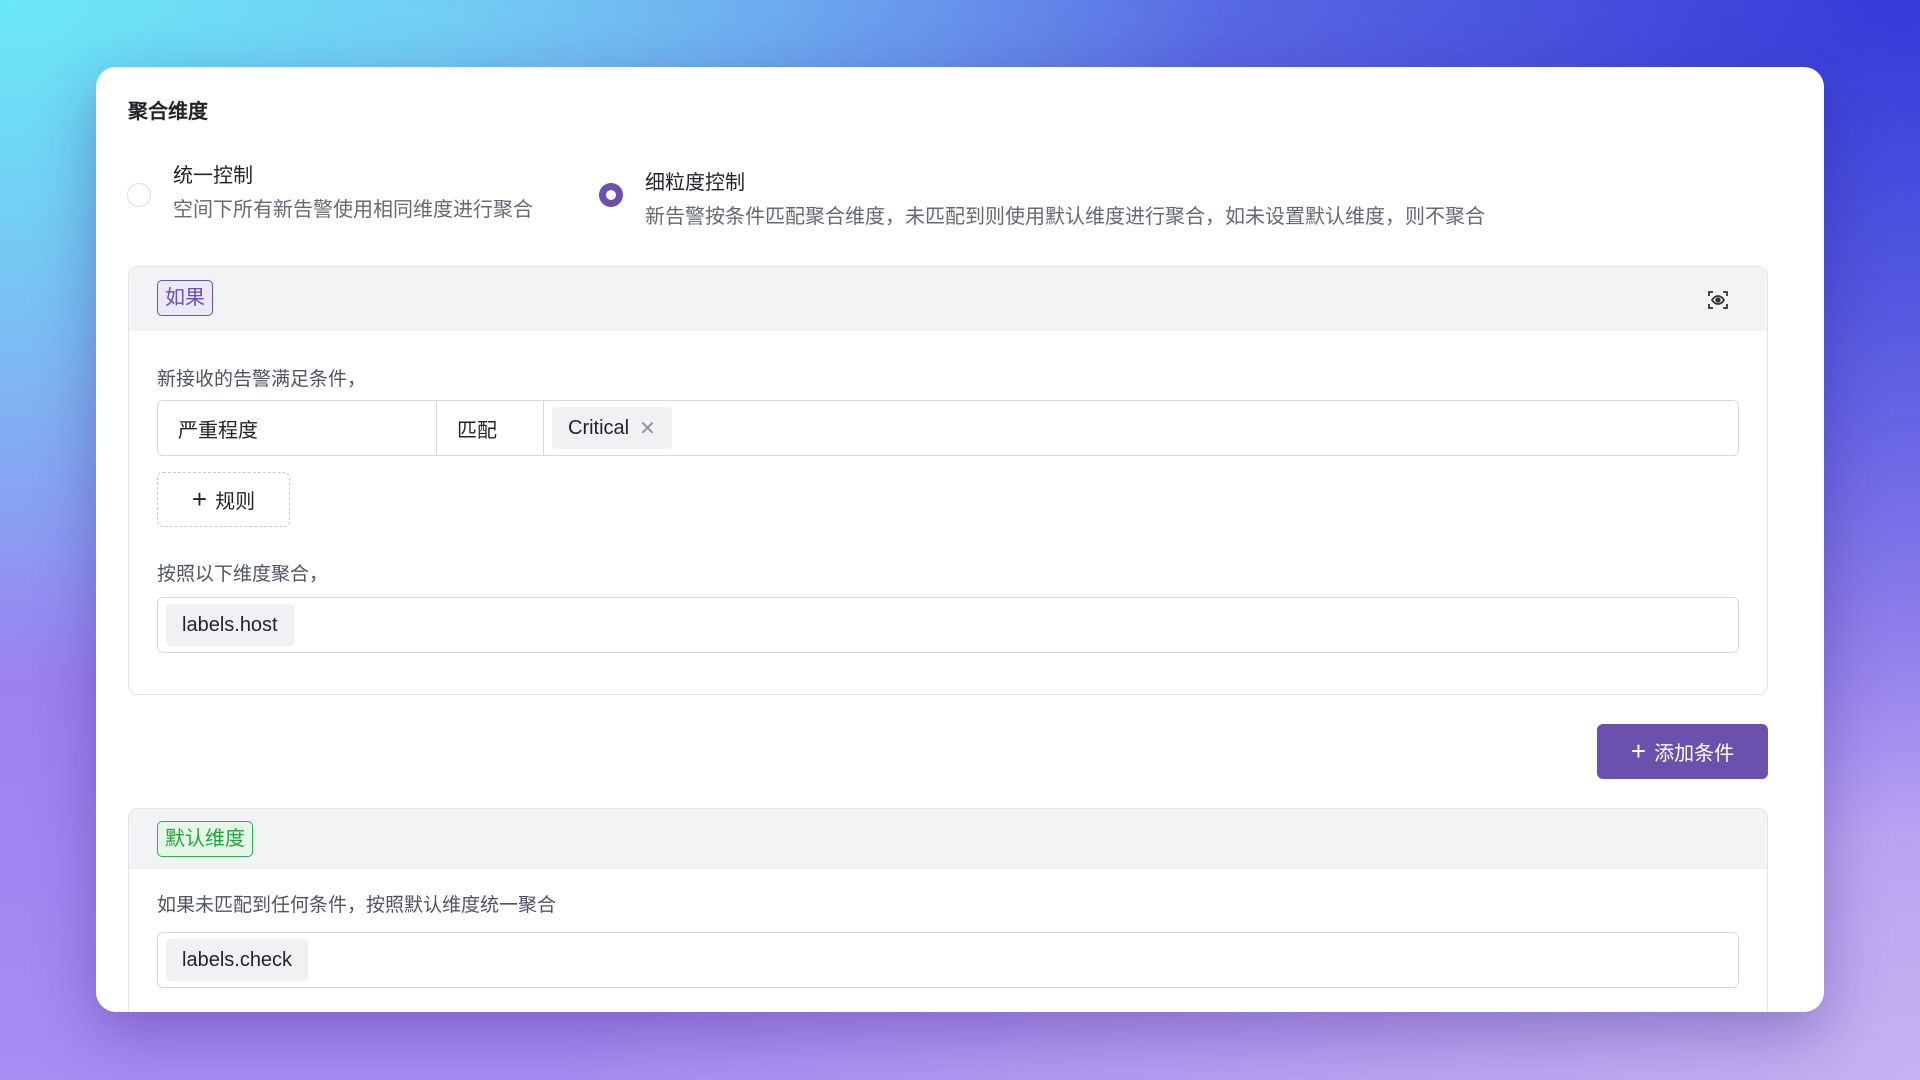 Image resolution: width=1920 pixels, height=1080 pixels. I want to click on value-chip: Critical ✕, so click(612, 428).